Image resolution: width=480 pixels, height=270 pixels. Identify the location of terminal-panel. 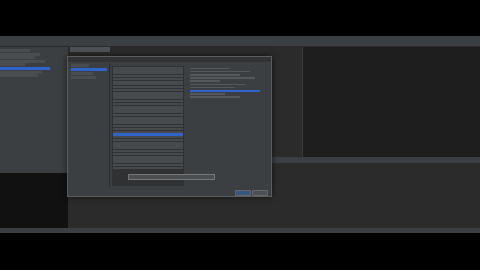
(34, 203).